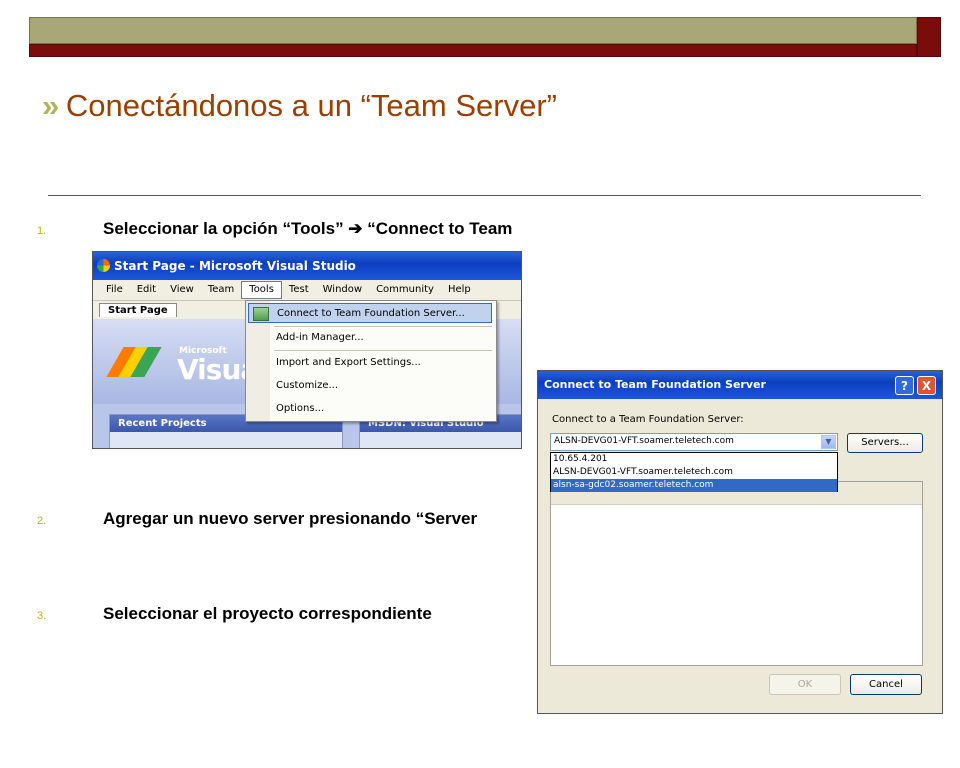  What do you see at coordinates (42, 521) in the screenshot?
I see `step-number: 2.` at bounding box center [42, 521].